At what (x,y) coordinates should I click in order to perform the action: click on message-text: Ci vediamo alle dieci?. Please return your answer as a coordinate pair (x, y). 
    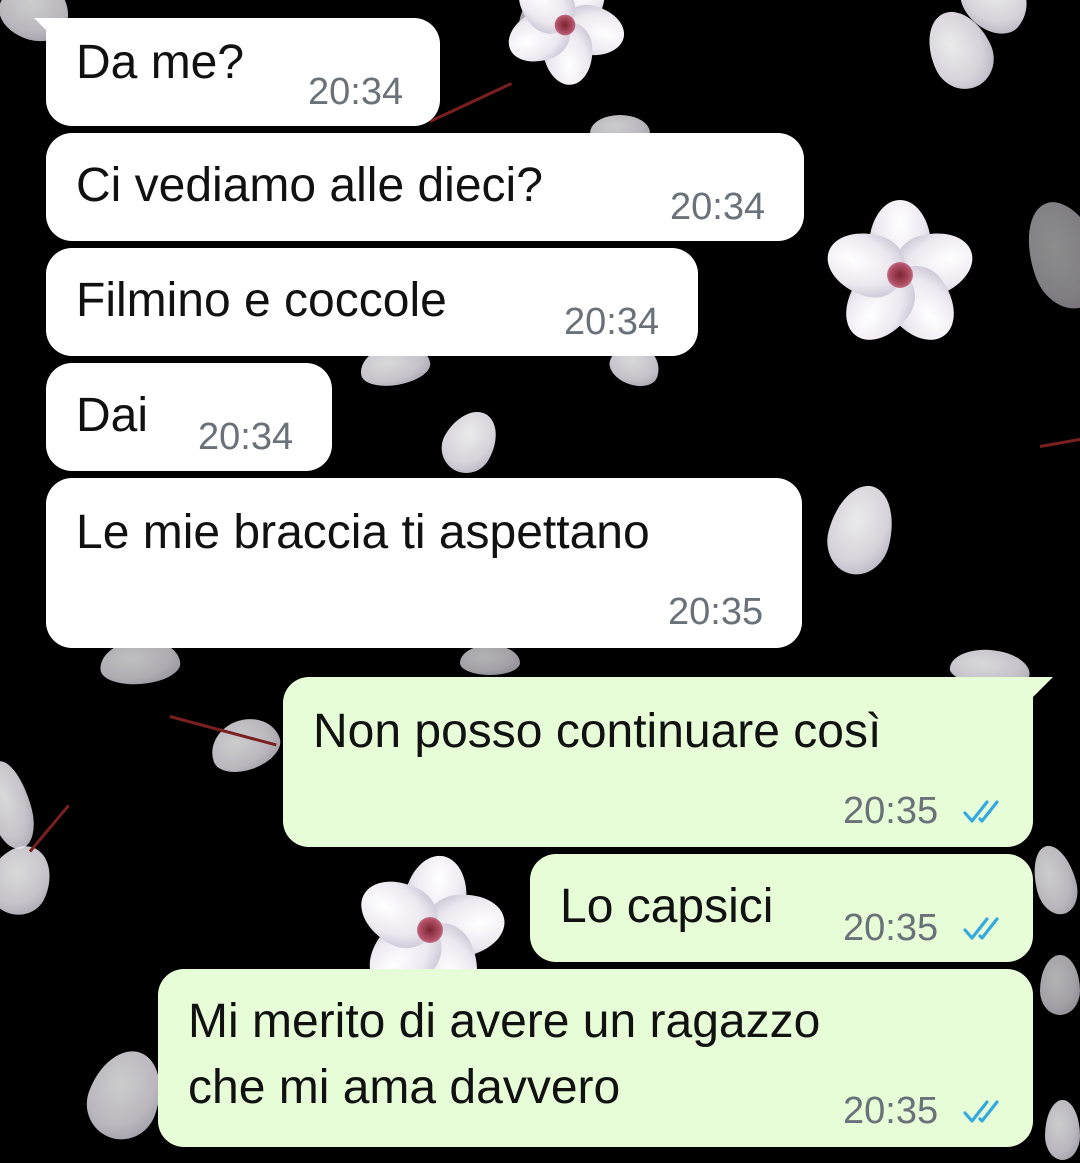
    Looking at the image, I should click on (309, 185).